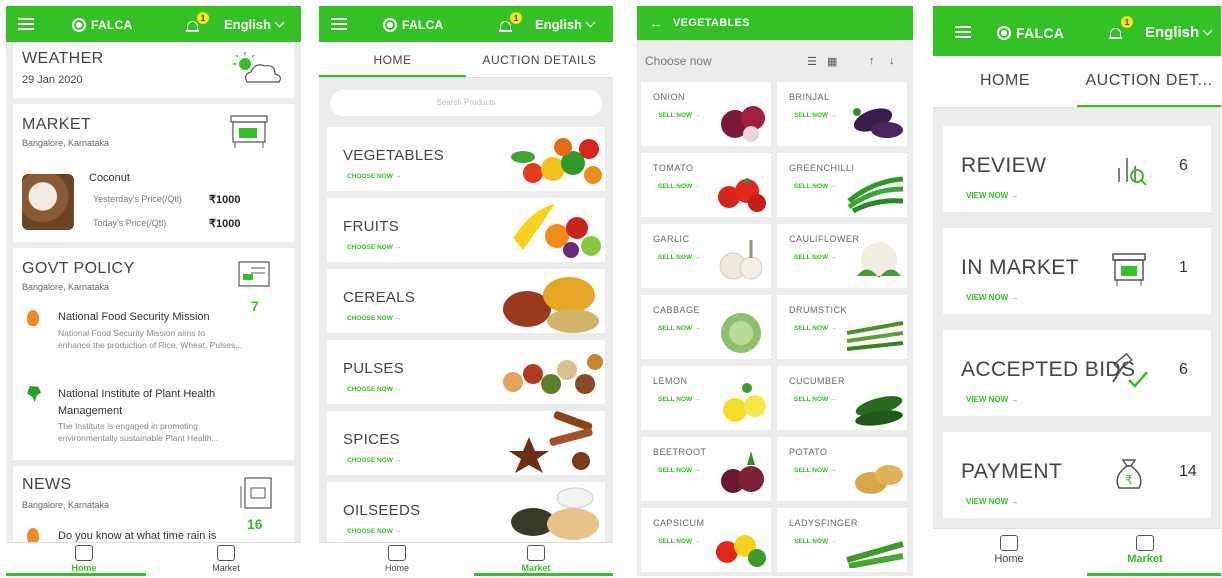  I want to click on vegetables-header: ← VEGETABLES, so click(775, 23).